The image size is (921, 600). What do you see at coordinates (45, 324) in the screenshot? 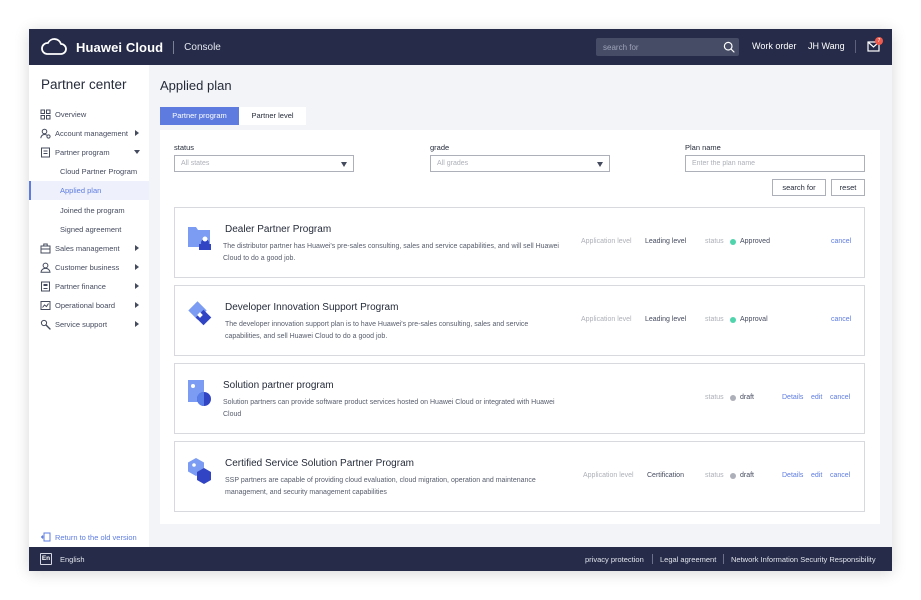
I see `wrench-icon` at bounding box center [45, 324].